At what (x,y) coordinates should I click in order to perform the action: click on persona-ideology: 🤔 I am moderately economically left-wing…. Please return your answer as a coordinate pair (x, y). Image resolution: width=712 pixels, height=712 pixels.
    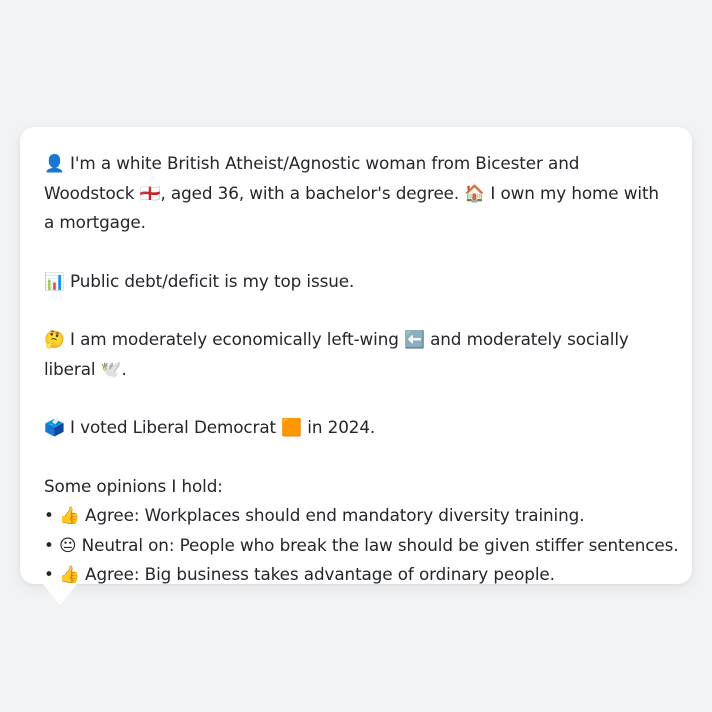
    Looking at the image, I should click on (336, 354).